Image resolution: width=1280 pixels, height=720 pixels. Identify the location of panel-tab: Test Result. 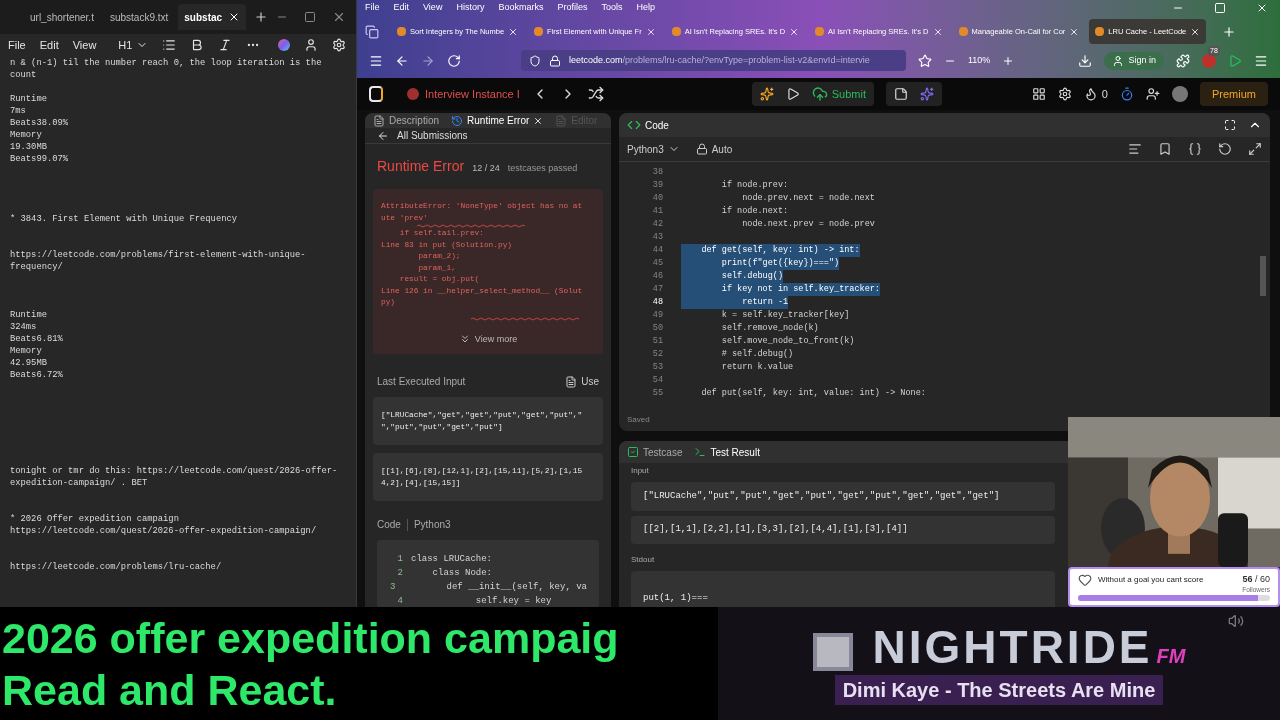
(727, 452).